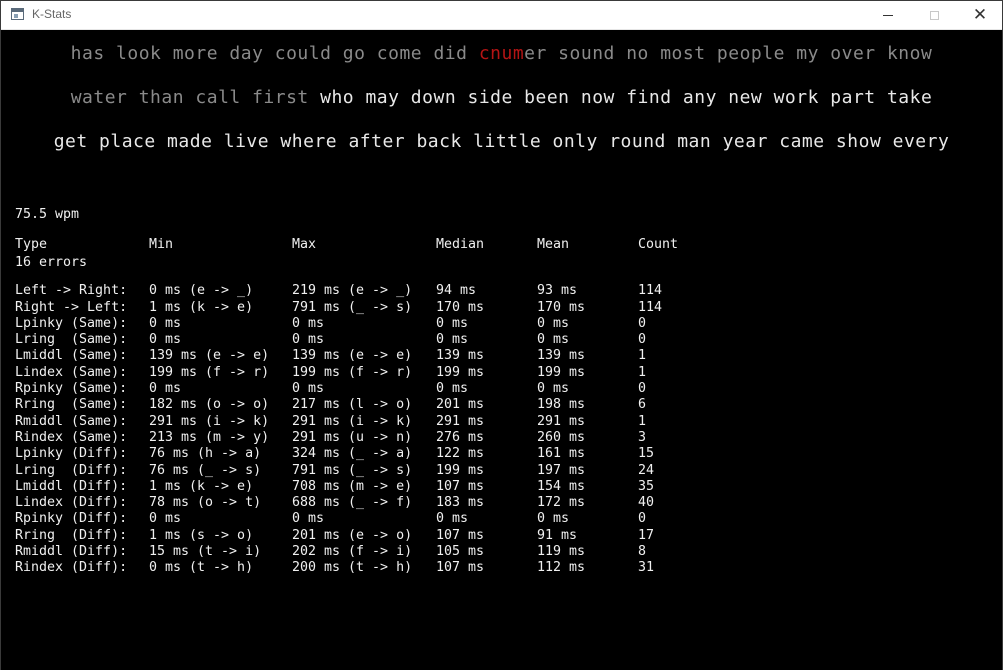 The image size is (1003, 670). I want to click on minimize-button, so click(888, 15).